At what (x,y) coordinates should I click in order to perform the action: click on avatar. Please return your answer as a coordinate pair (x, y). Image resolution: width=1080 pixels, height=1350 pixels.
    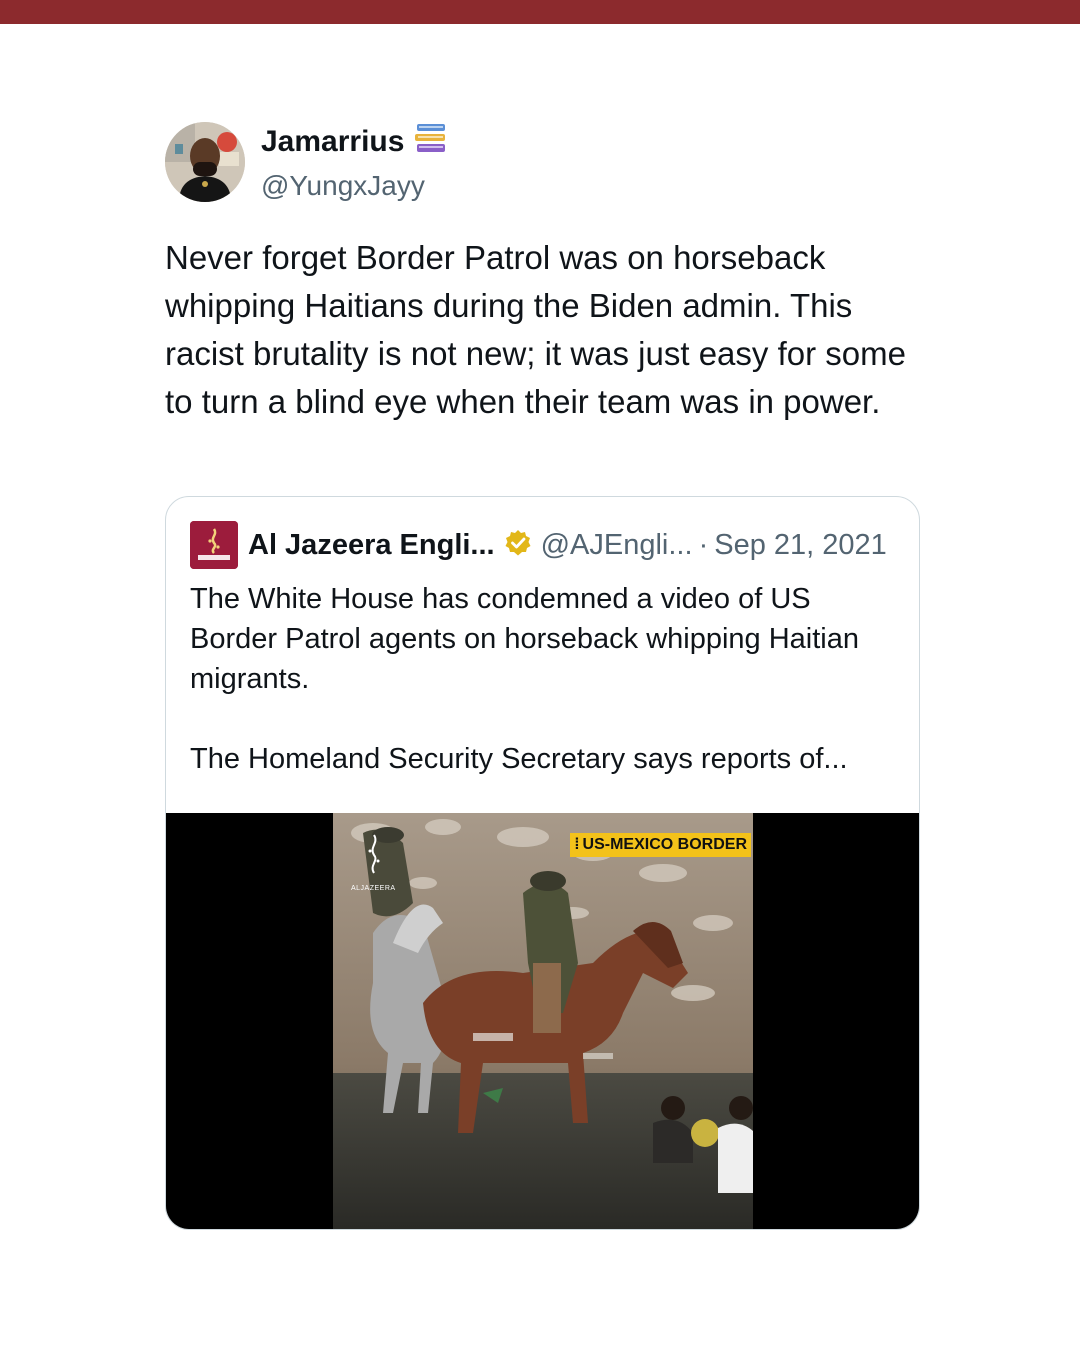
    Looking at the image, I should click on (205, 162).